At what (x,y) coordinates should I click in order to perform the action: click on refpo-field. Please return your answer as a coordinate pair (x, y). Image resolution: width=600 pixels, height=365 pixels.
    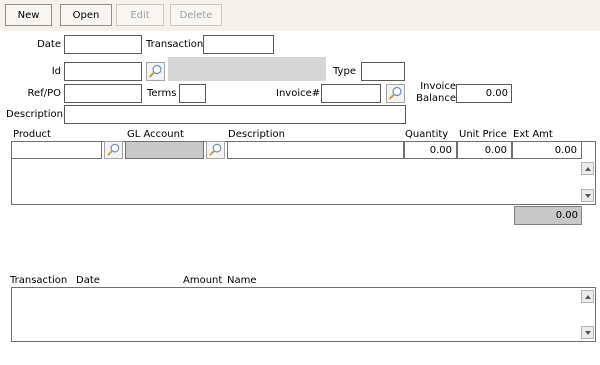
    Looking at the image, I should click on (103, 93).